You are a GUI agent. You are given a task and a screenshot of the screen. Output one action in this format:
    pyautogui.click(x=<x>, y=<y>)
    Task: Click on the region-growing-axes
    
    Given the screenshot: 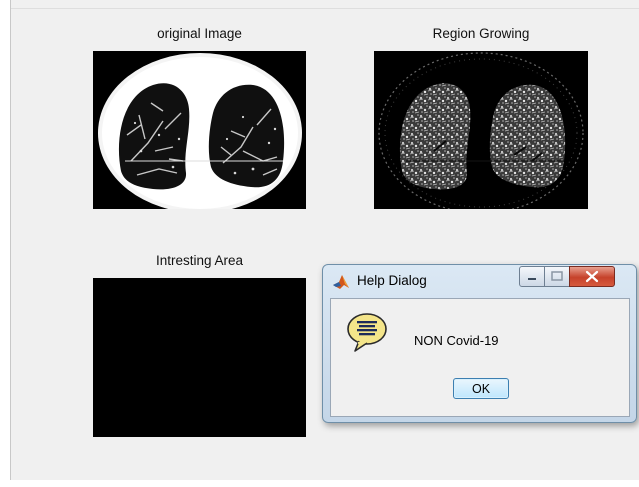 What is the action you would take?
    pyautogui.click(x=481, y=130)
    